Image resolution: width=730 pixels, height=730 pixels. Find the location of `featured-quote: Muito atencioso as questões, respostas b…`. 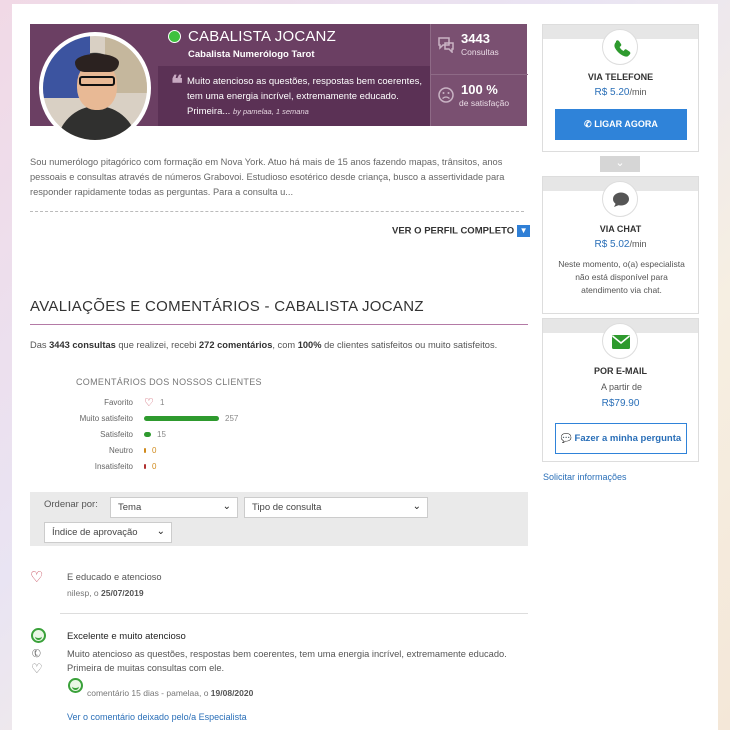

featured-quote: Muito atencioso as questões, respostas b… is located at coordinates (307, 96).